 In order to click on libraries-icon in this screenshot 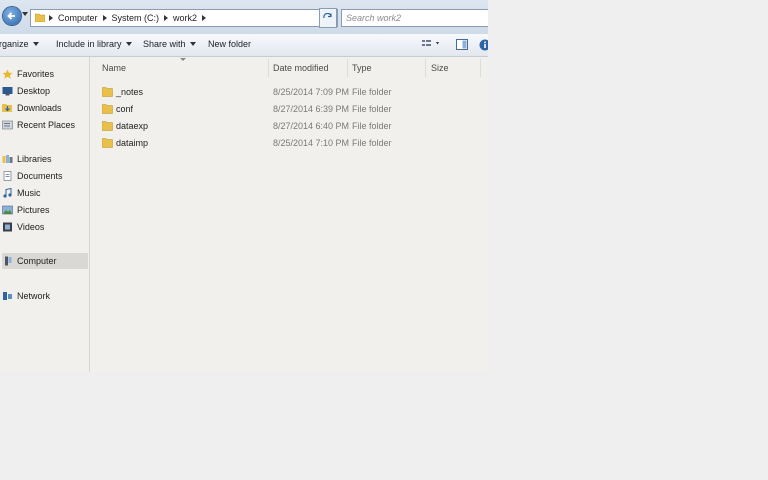, I will do `click(7, 159)`.